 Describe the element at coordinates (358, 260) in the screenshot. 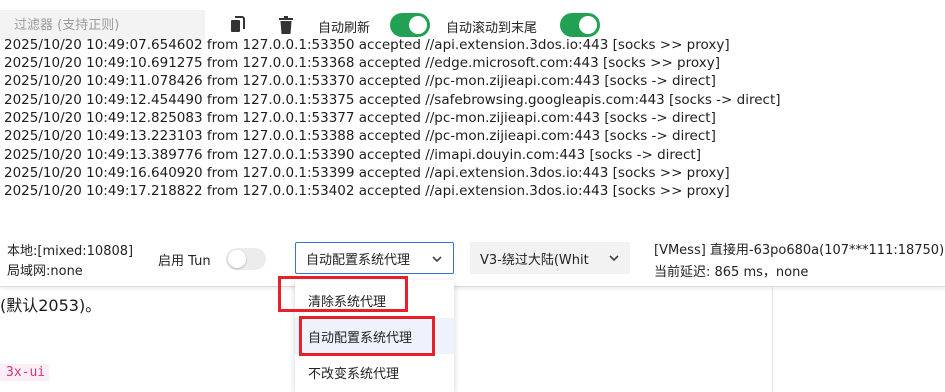

I see `system-proxy-select-value: 自动配置系统代理` at that location.